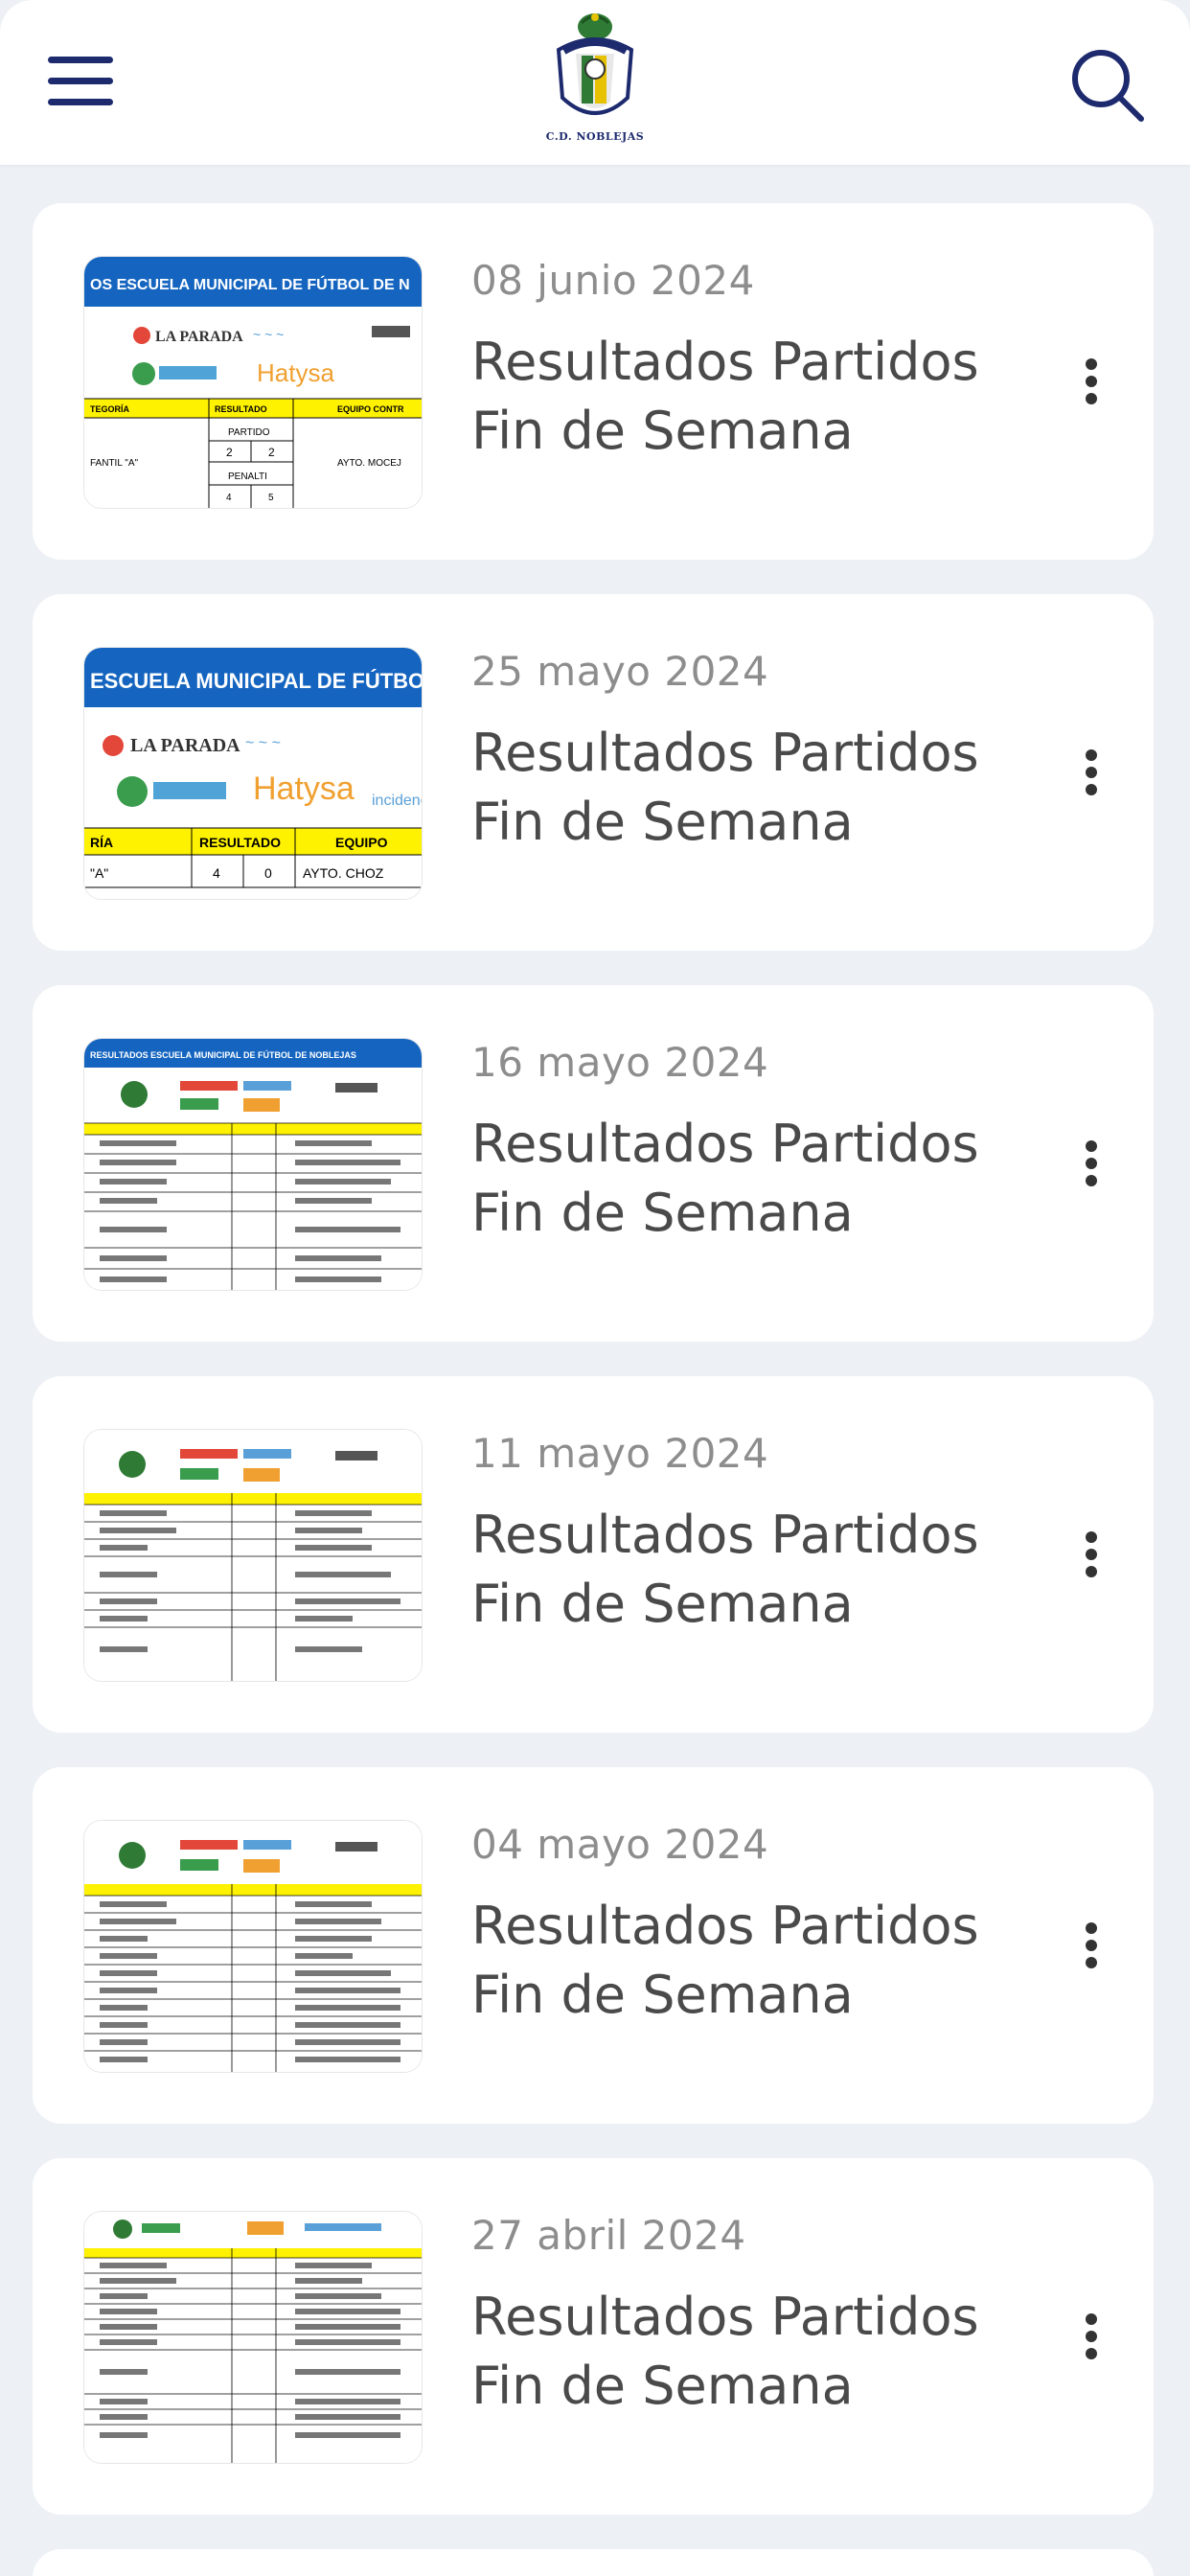  I want to click on post-date: 27 abril 2024, so click(608, 2235).